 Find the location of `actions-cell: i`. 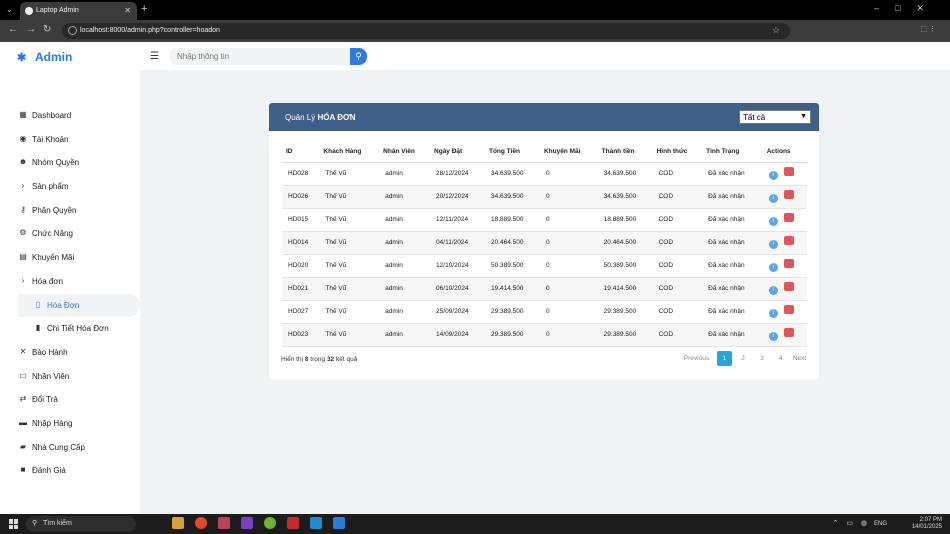

actions-cell: i is located at coordinates (784, 266).